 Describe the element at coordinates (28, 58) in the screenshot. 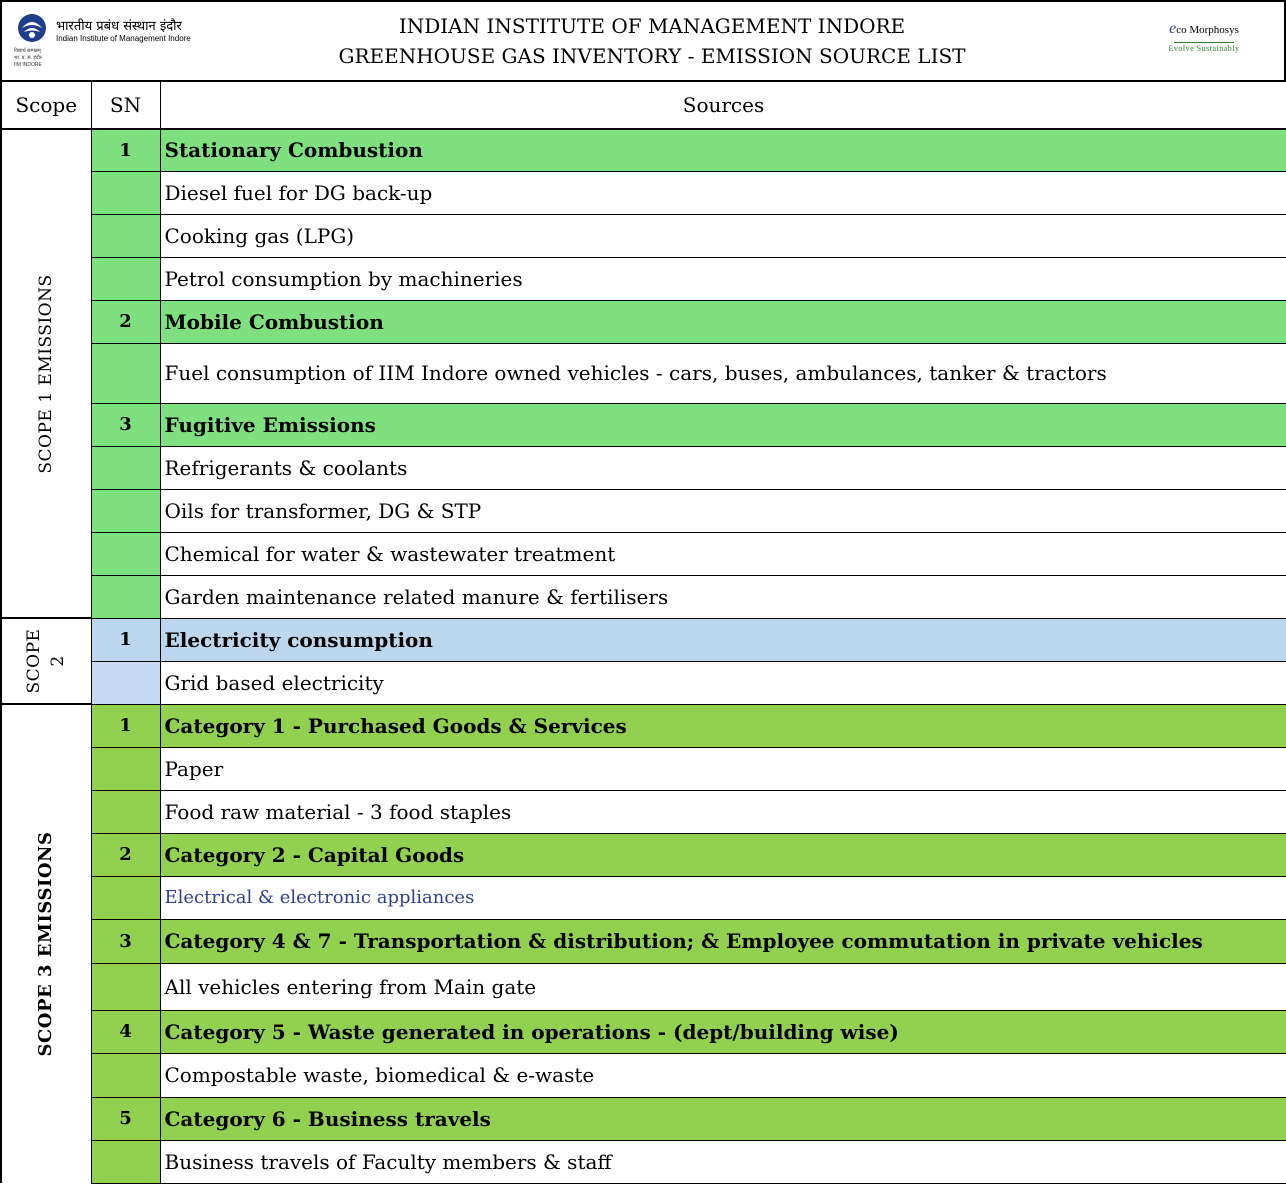

I see `logo-tiny-text-2: भा. प्र. सं. इंदौर` at that location.